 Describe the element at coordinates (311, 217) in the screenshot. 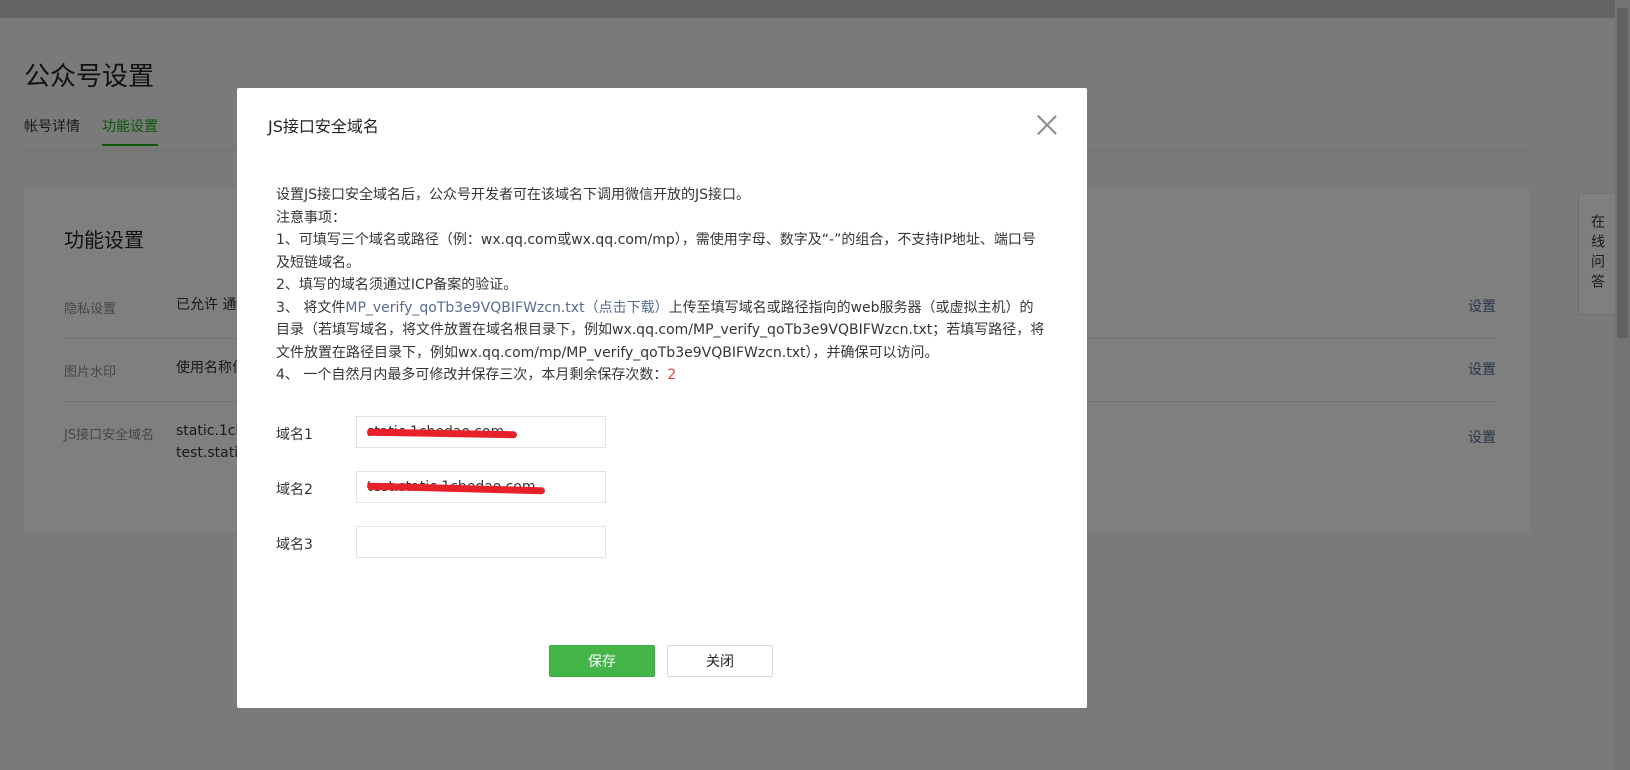

I see `notice-heading: 注意事项：` at that location.